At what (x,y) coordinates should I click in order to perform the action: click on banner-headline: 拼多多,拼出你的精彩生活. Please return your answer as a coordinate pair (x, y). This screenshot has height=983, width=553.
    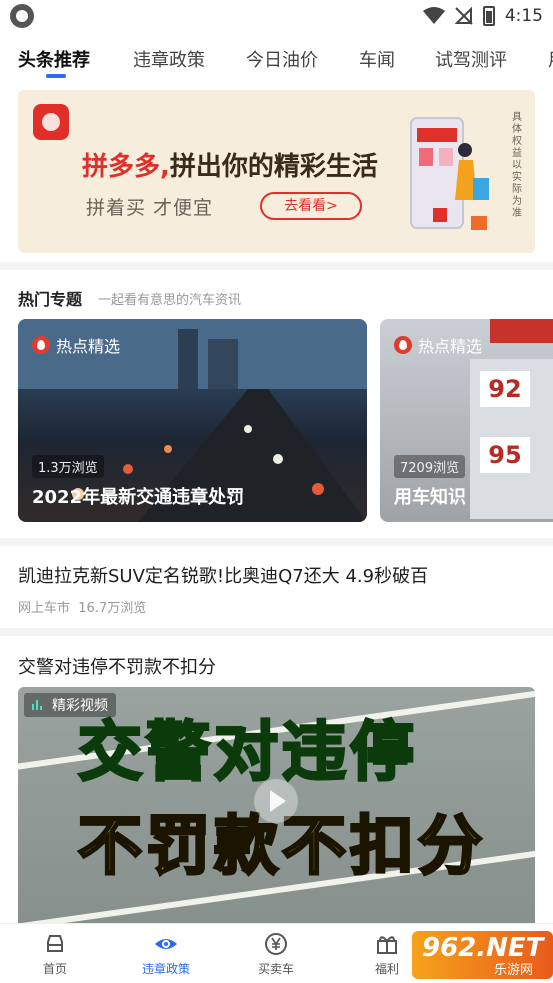
    Looking at the image, I should click on (230, 164).